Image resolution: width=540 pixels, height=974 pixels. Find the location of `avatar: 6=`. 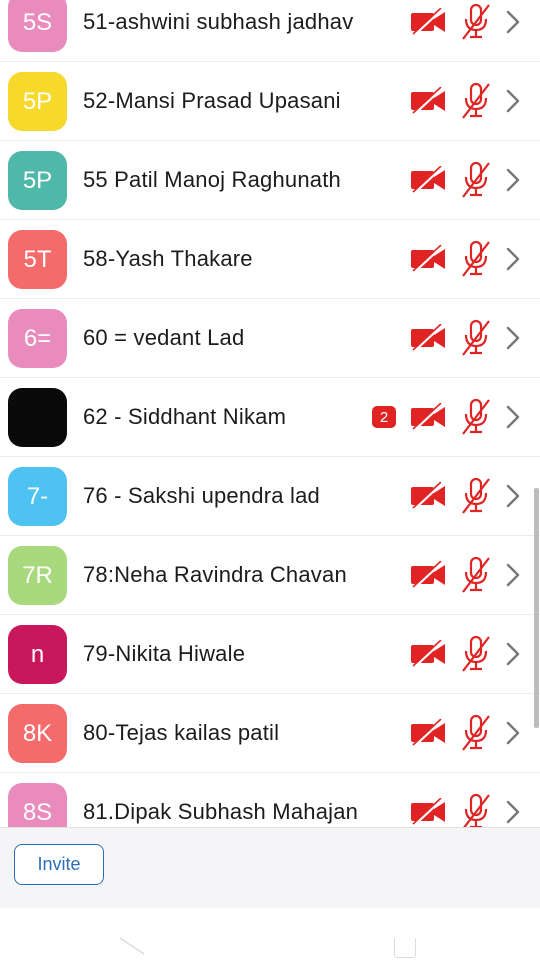

avatar: 6= is located at coordinates (37, 338).